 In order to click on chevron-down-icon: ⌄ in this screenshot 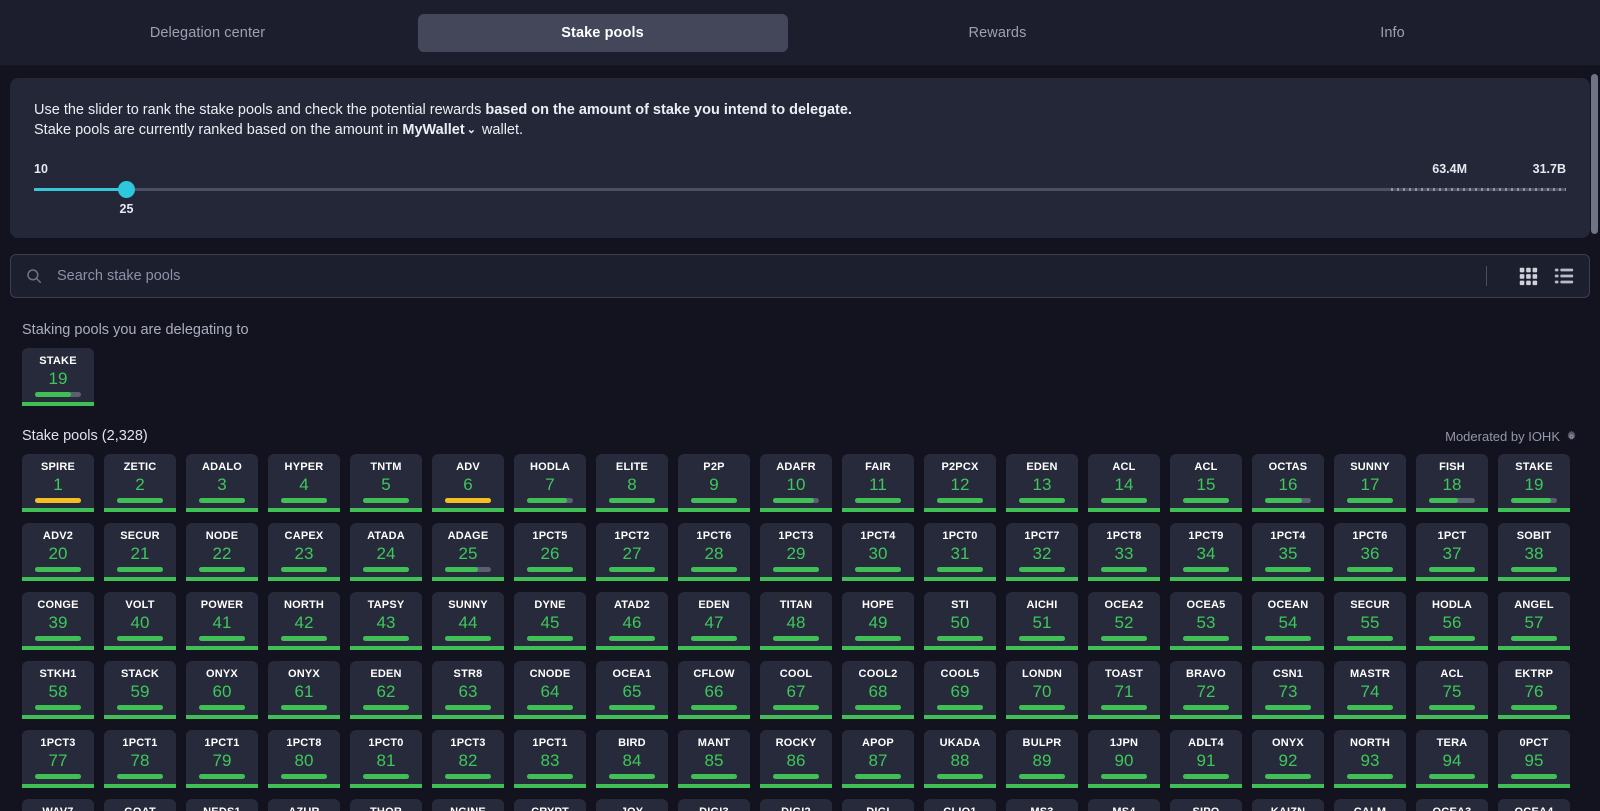, I will do `click(471, 130)`.